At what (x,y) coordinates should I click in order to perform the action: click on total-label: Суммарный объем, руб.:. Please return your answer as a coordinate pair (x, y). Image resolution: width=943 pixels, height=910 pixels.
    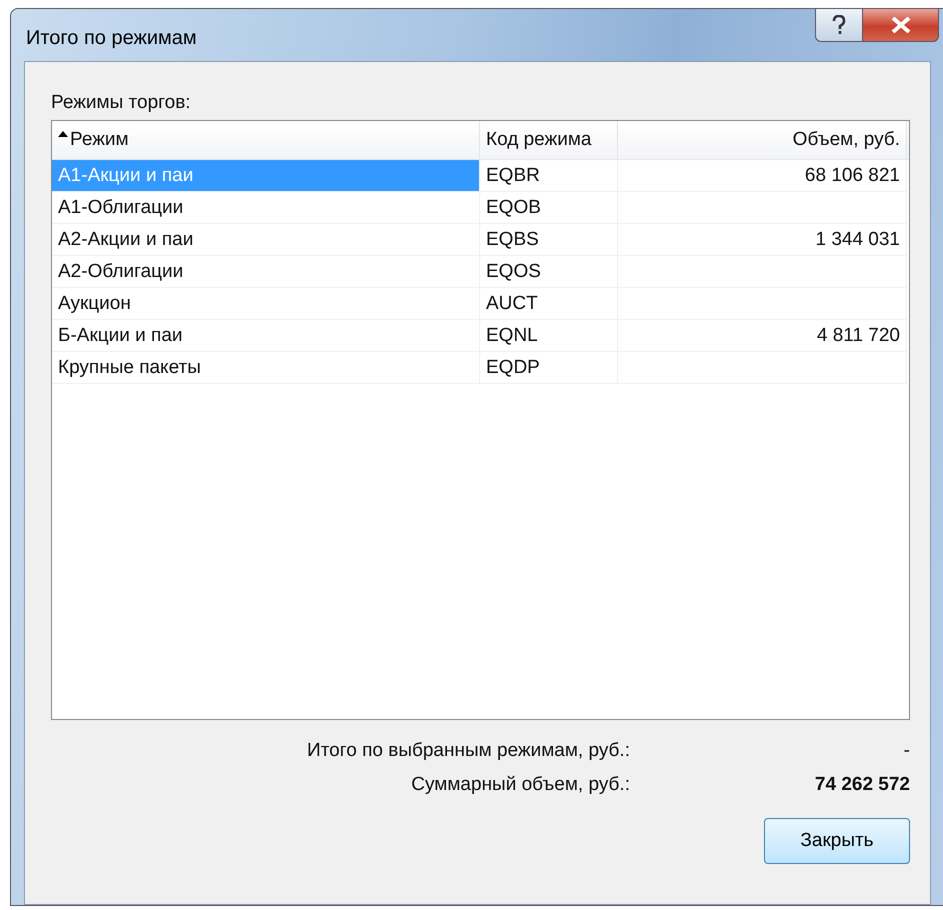
    Looking at the image, I should click on (520, 785).